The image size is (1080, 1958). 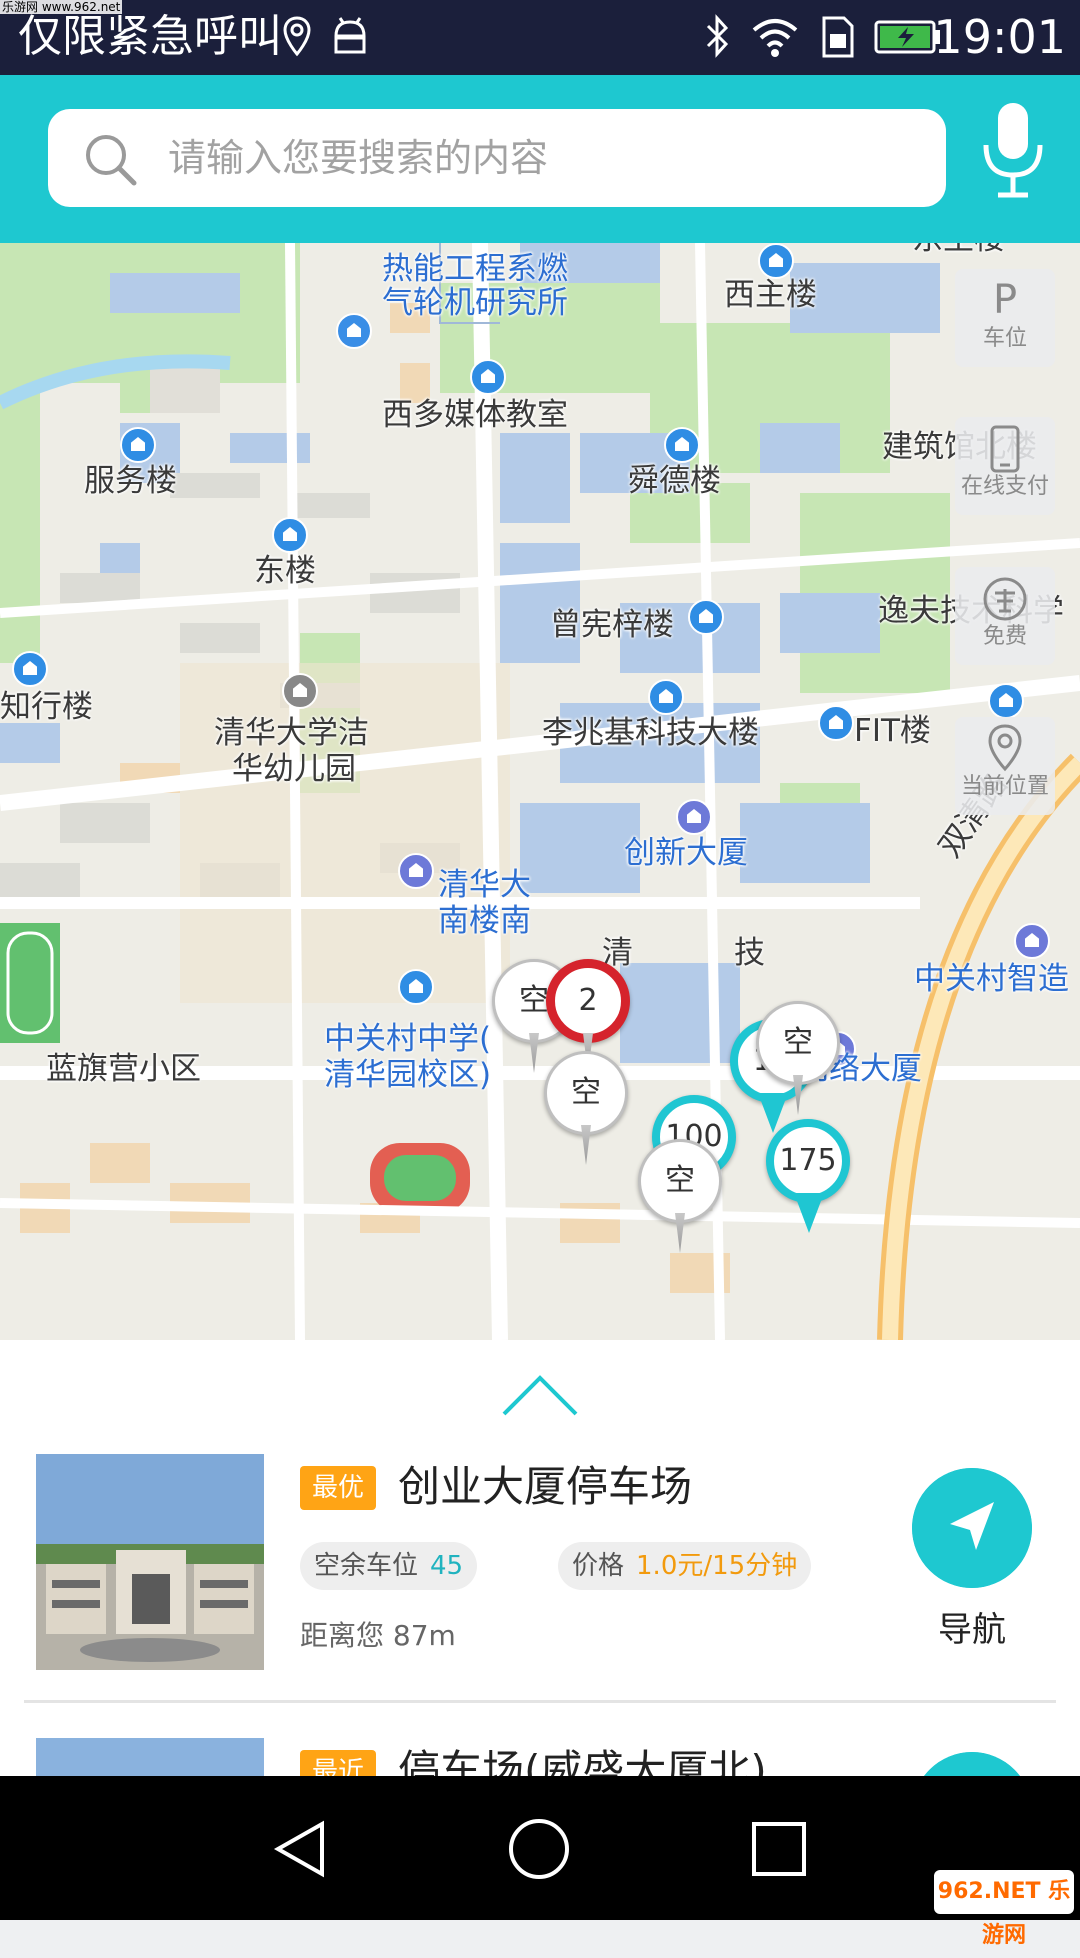 What do you see at coordinates (749, 953) in the screenshot?
I see `map-label: 技` at bounding box center [749, 953].